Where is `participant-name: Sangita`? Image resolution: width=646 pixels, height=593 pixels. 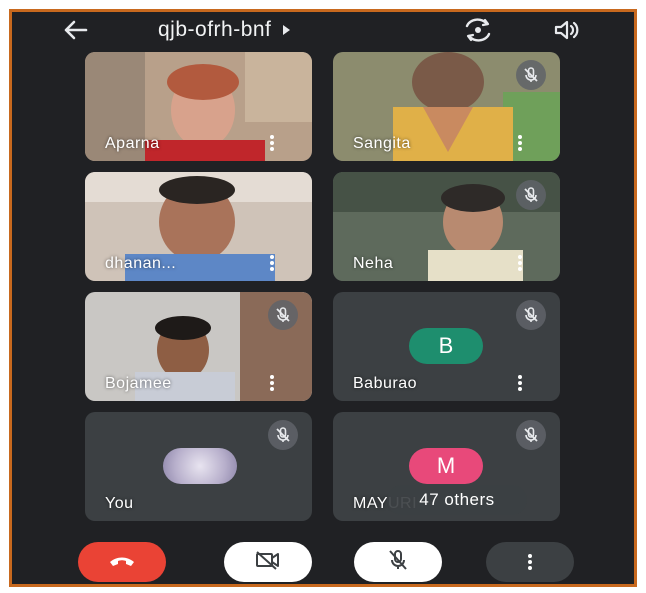
participant-name: Sangita is located at coordinates (382, 143).